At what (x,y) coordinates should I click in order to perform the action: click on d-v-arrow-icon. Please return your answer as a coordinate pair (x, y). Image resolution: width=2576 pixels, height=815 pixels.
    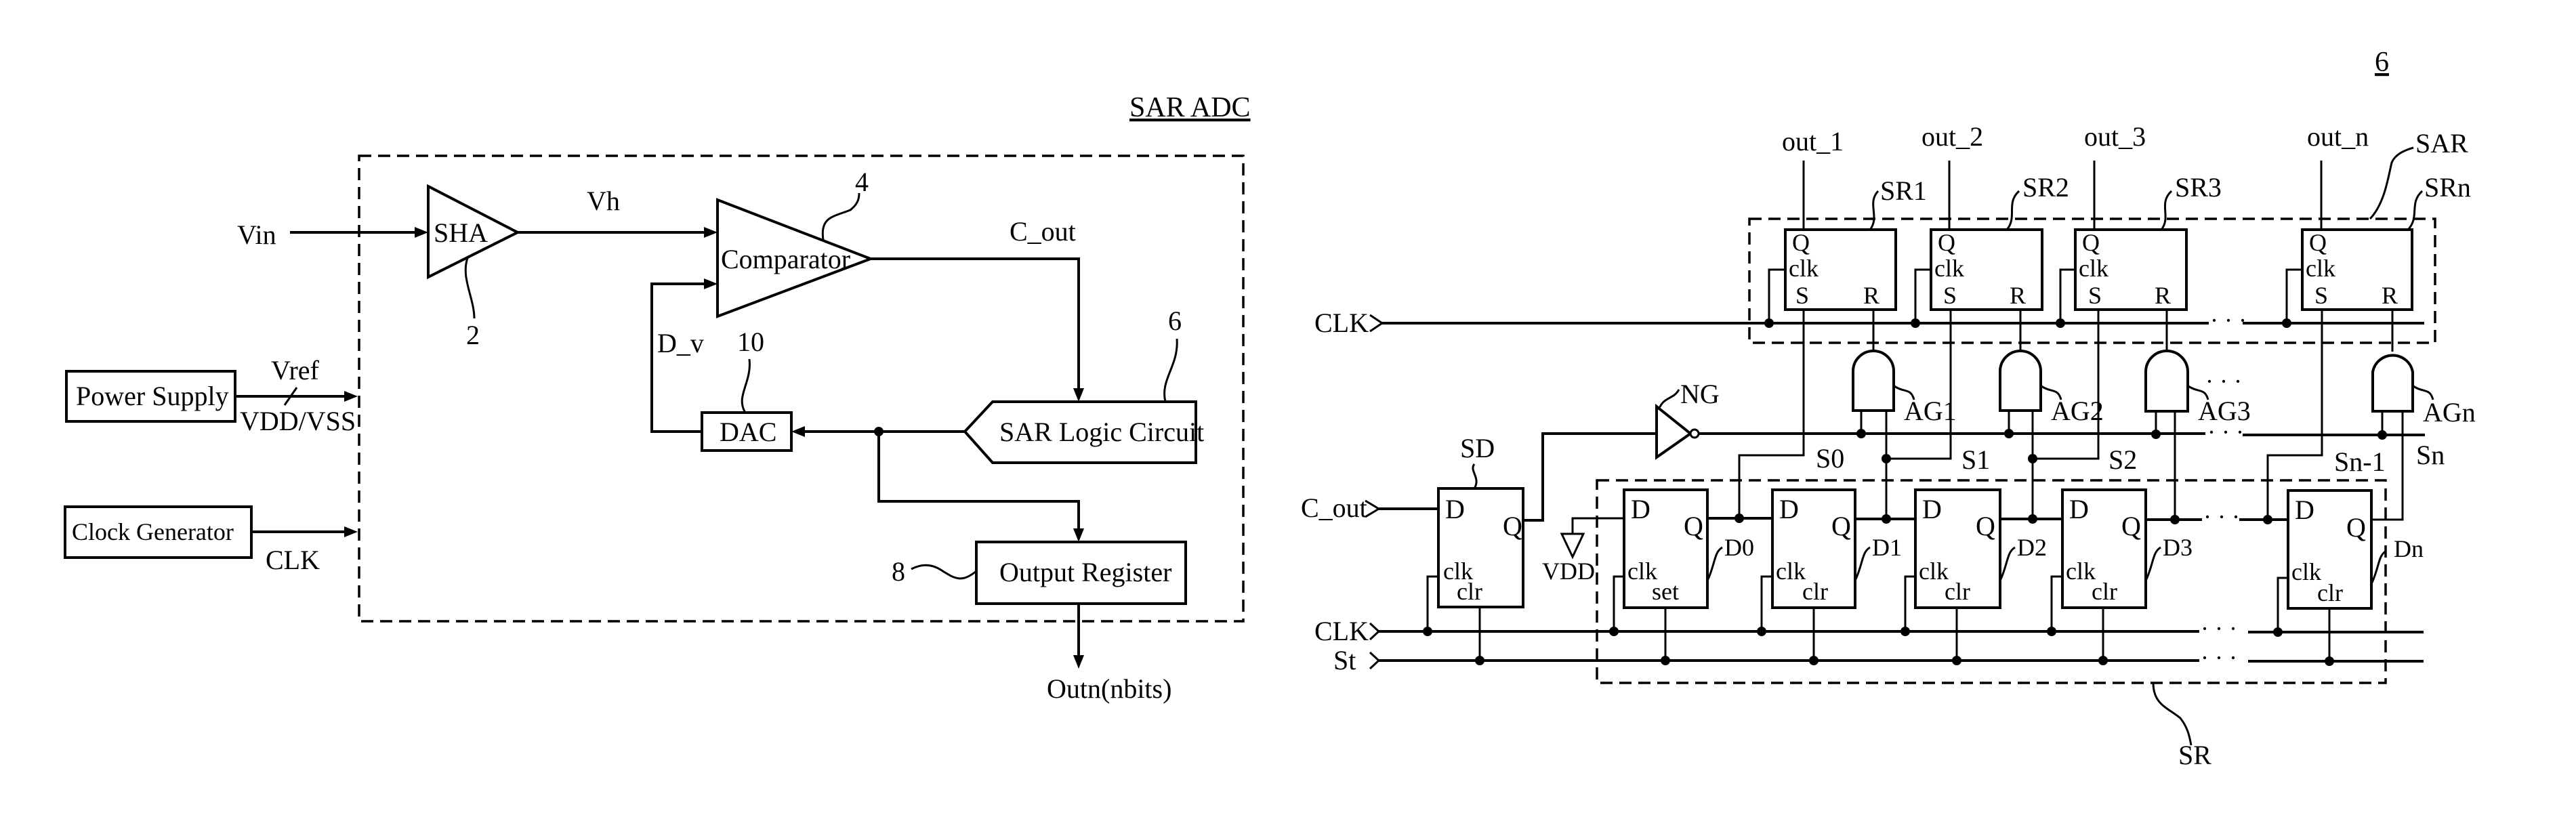
    Looking at the image, I should click on (711, 283).